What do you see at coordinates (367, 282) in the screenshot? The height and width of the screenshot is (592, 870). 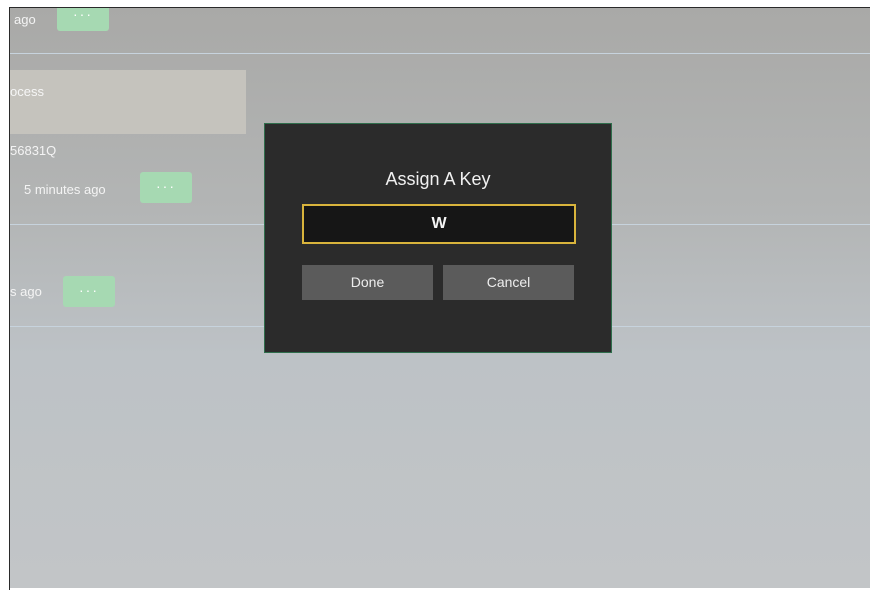 I see `done-button: Done` at bounding box center [367, 282].